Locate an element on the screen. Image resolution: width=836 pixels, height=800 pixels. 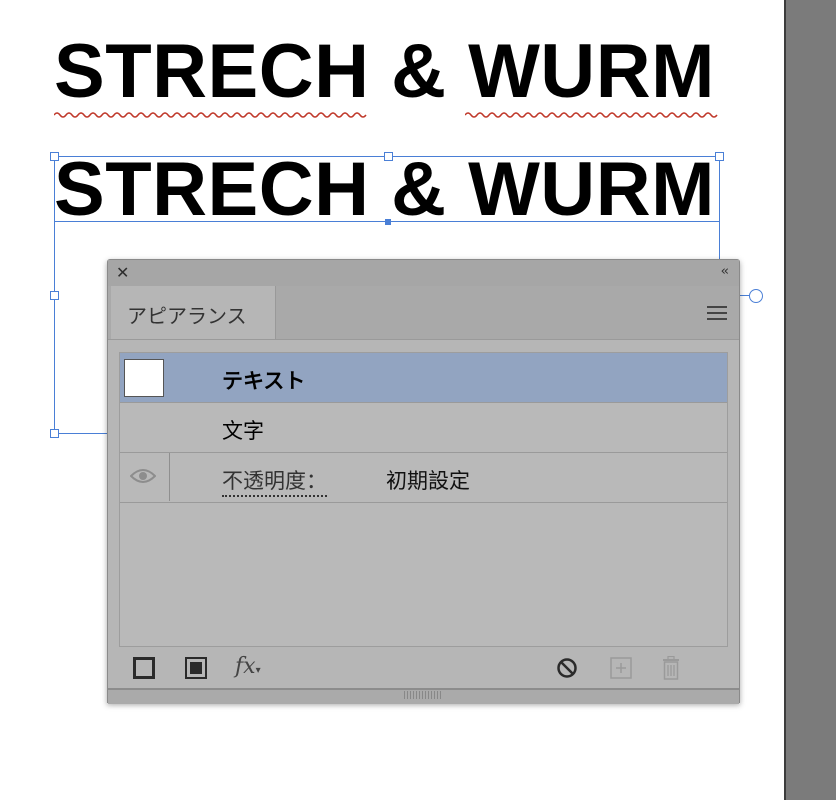
tab-appearance: アピアランス is located at coordinates (193, 312).